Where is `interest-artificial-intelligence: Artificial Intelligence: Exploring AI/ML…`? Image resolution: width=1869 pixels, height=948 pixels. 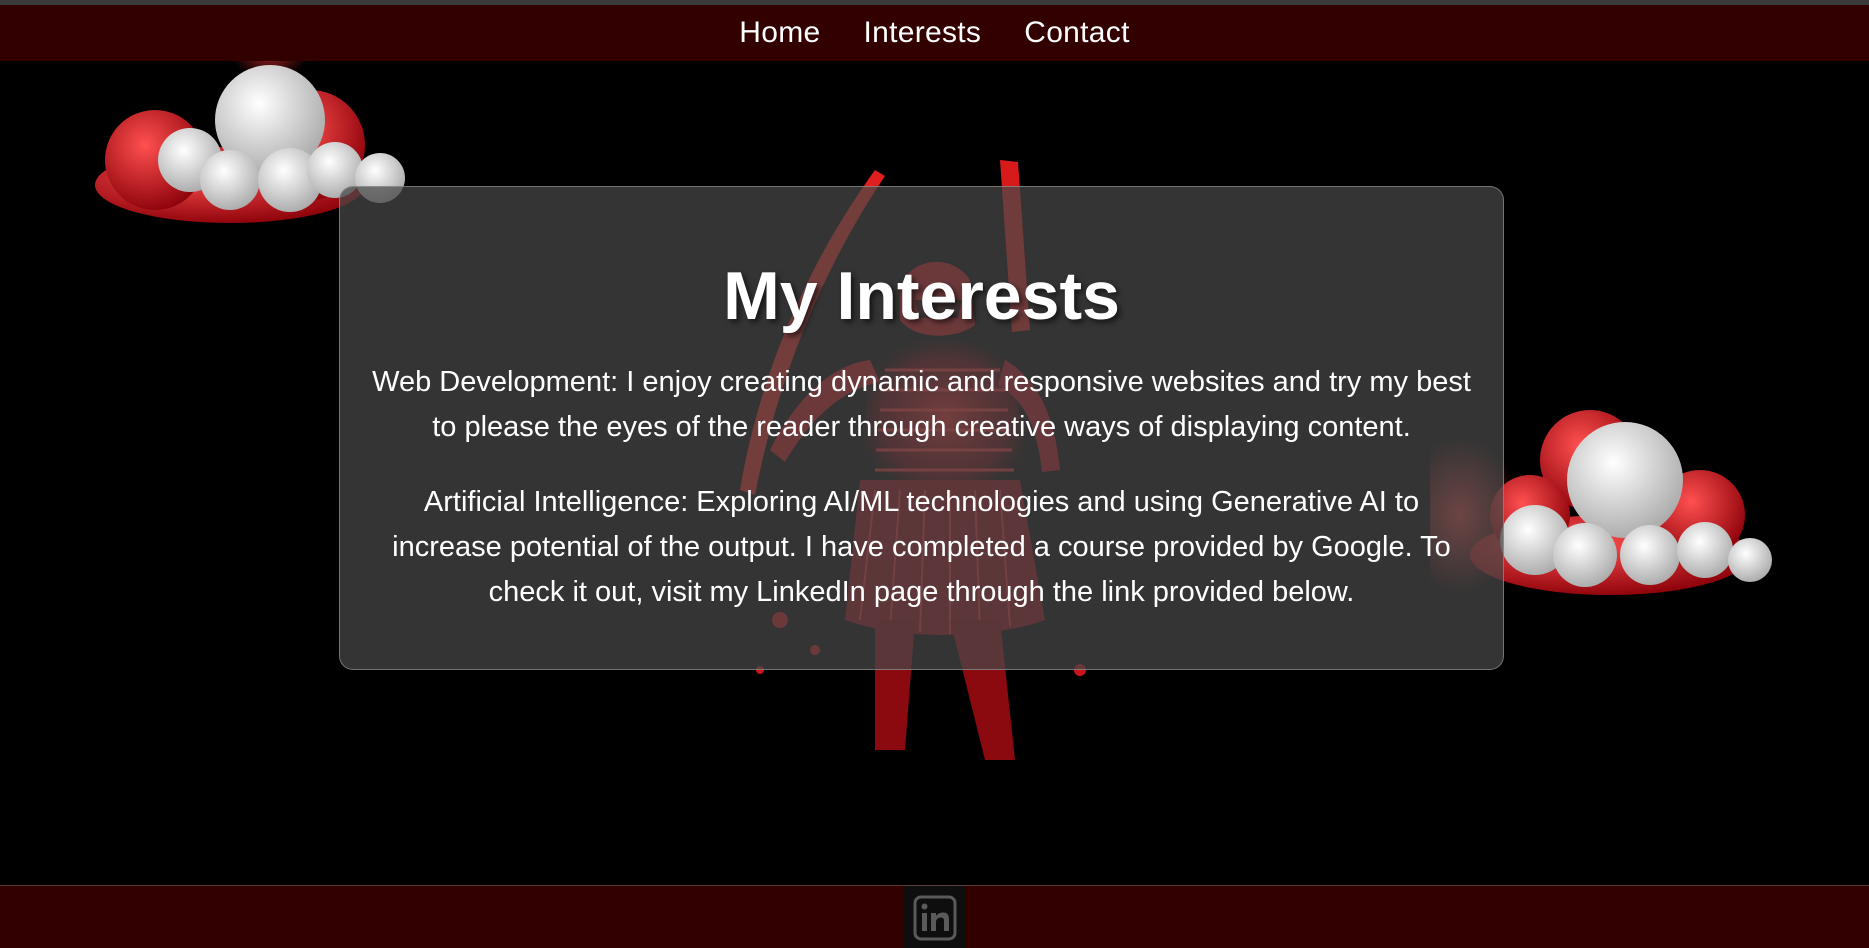
interest-artificial-intelligence: Artificial Intelligence: Exploring AI/ML… is located at coordinates (921, 546).